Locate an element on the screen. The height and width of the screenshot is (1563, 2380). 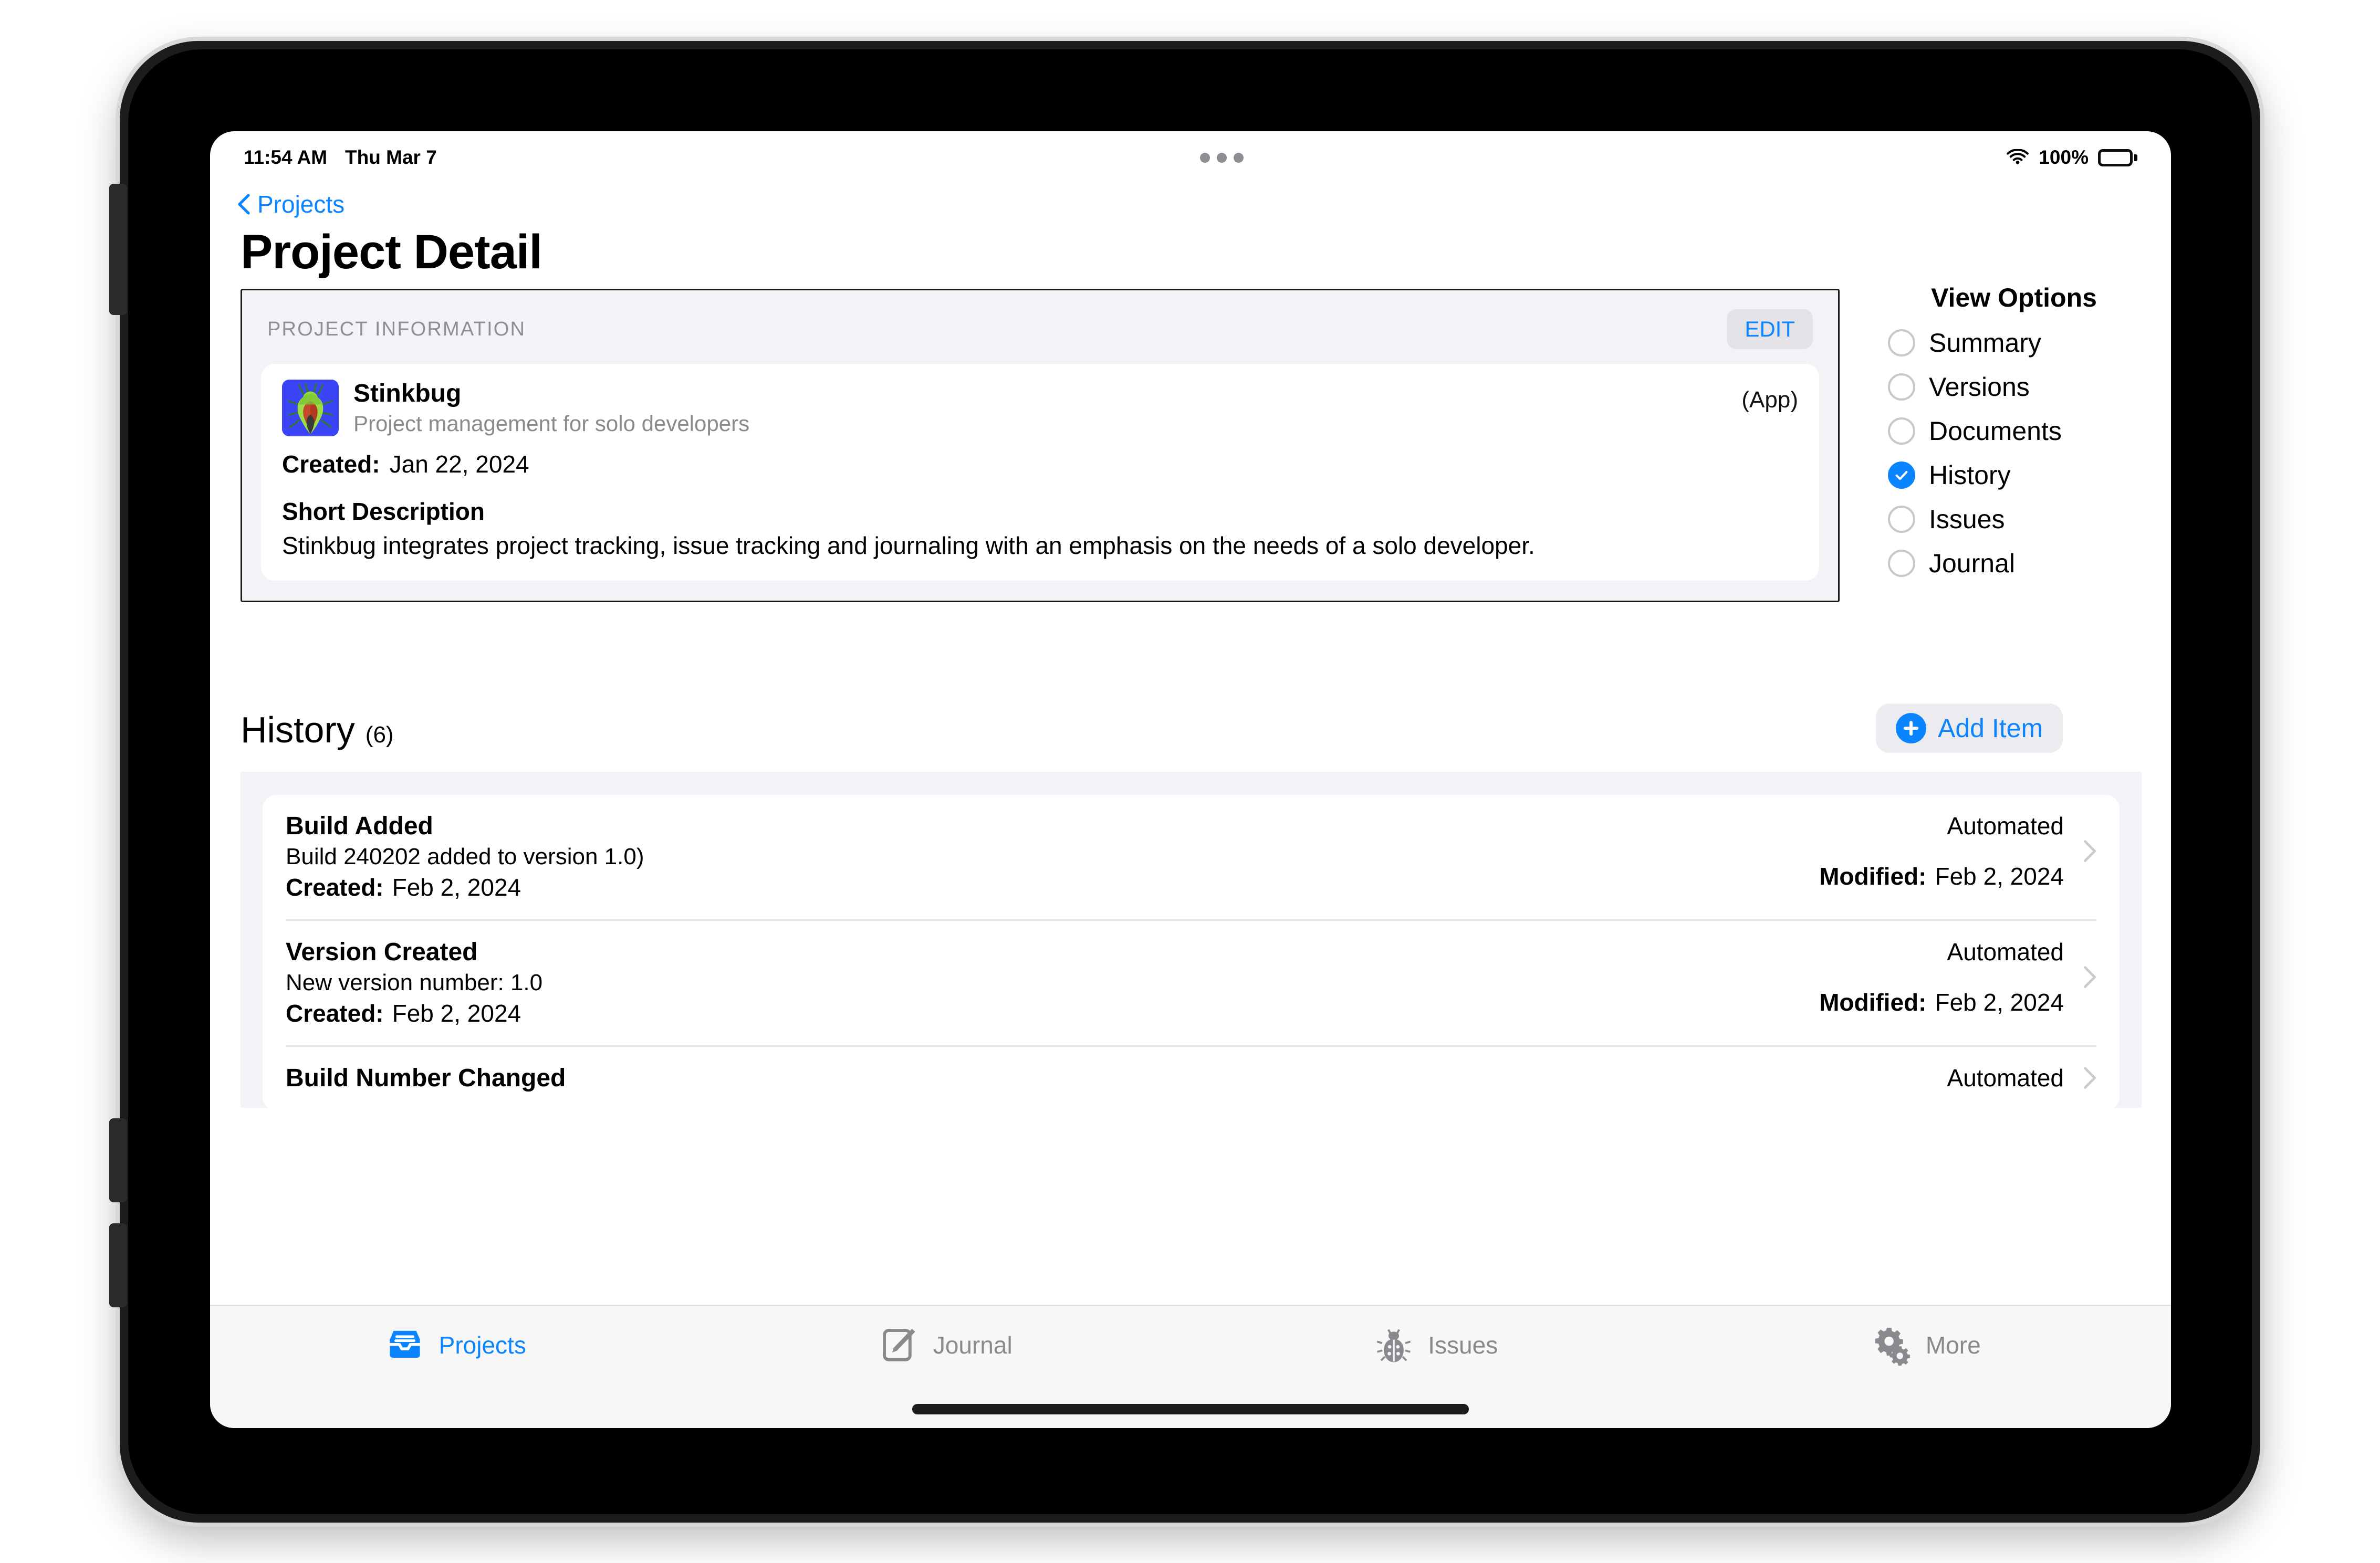
history-row-right: Automated is located at coordinates (2011, 1078).